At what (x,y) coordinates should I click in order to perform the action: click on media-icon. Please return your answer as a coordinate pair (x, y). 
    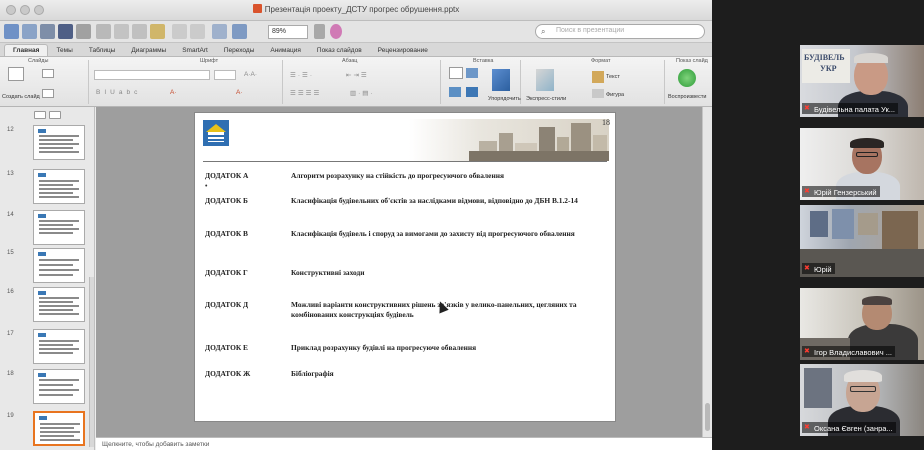
    Looking at the image, I should click on (472, 92).